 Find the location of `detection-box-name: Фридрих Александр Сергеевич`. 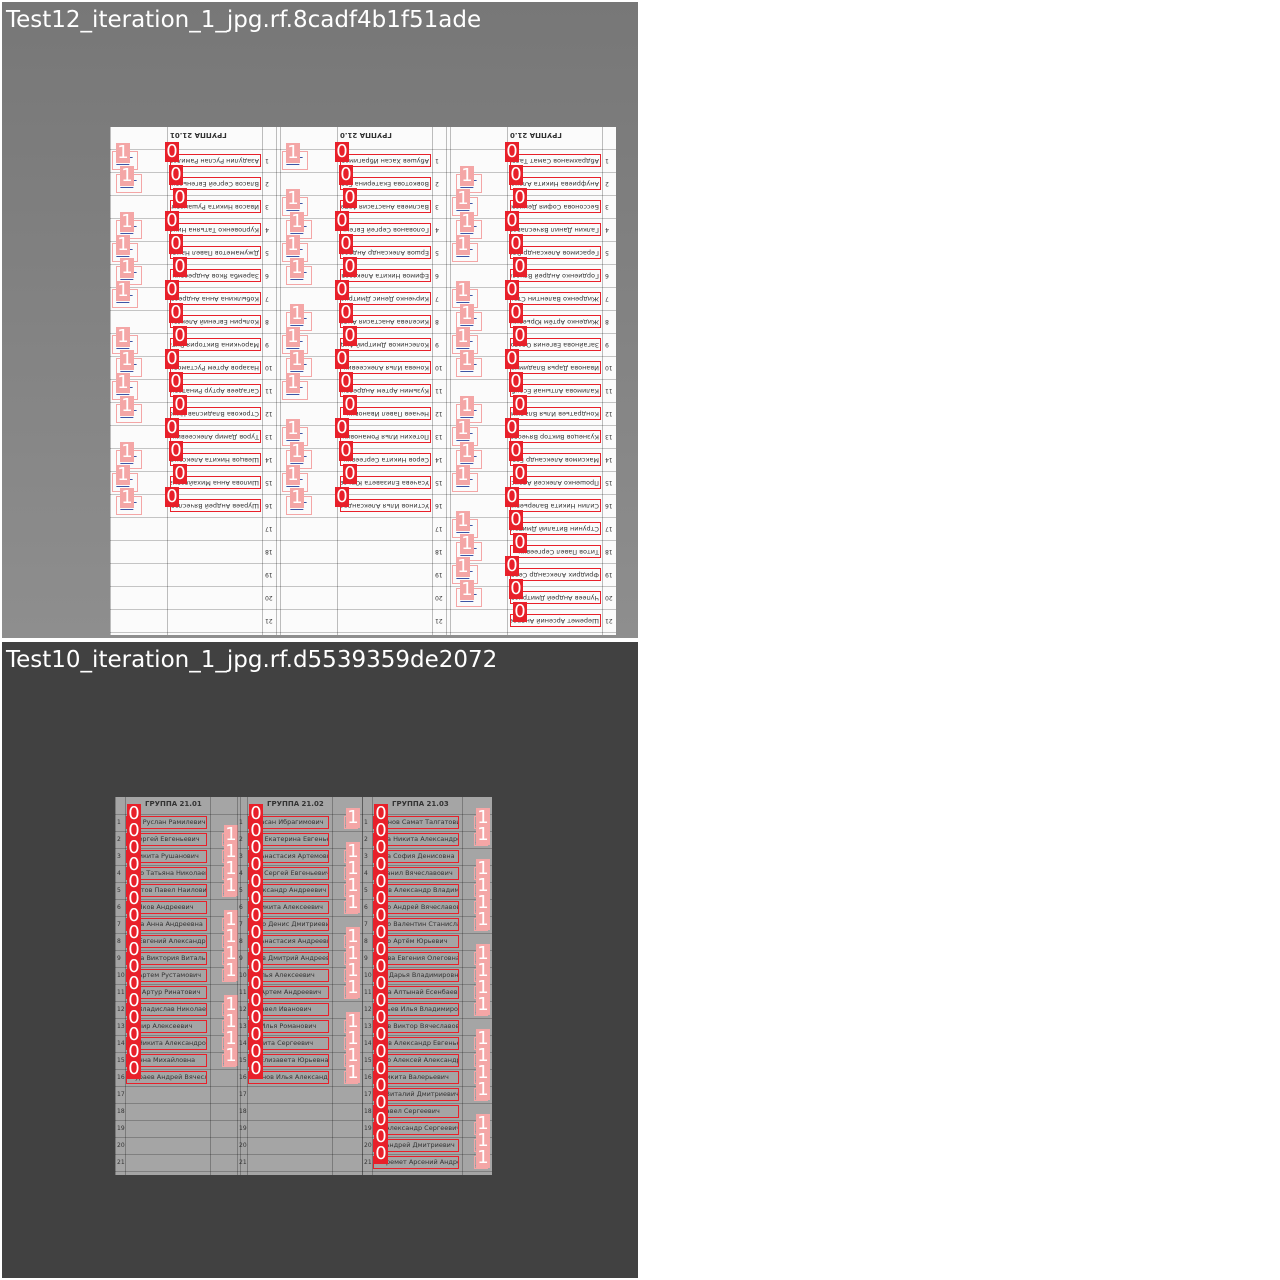

detection-box-name: Фридрих Александр Сергеевич is located at coordinates (555, 574).